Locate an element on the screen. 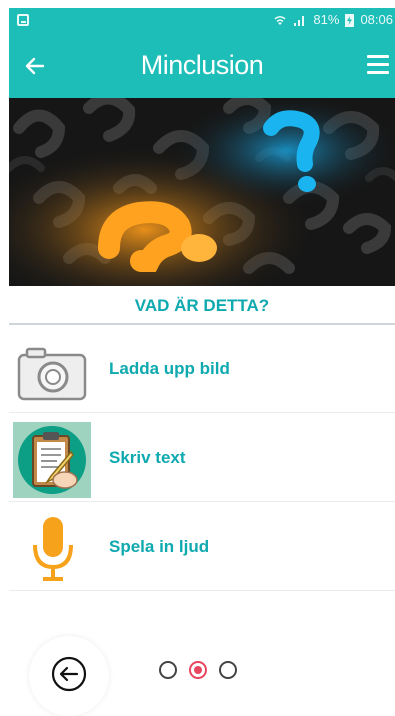 The image size is (395, 716). battery-icon is located at coordinates (350, 20).